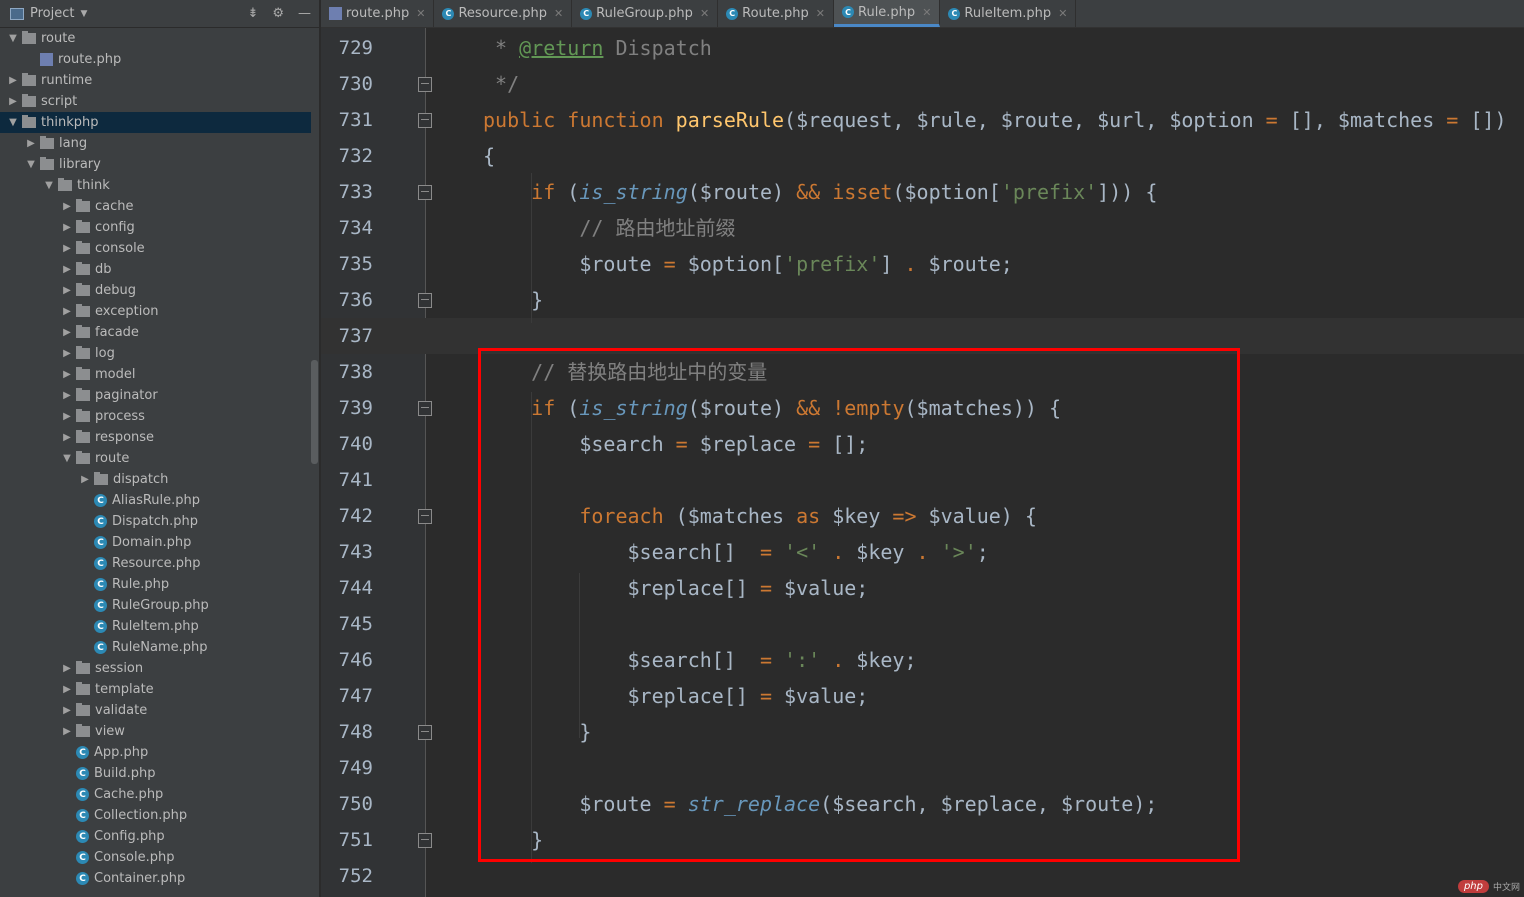 Image resolution: width=1524 pixels, height=897 pixels. I want to click on tree-item-thinkphp: ▼ thinkphp, so click(155, 122).